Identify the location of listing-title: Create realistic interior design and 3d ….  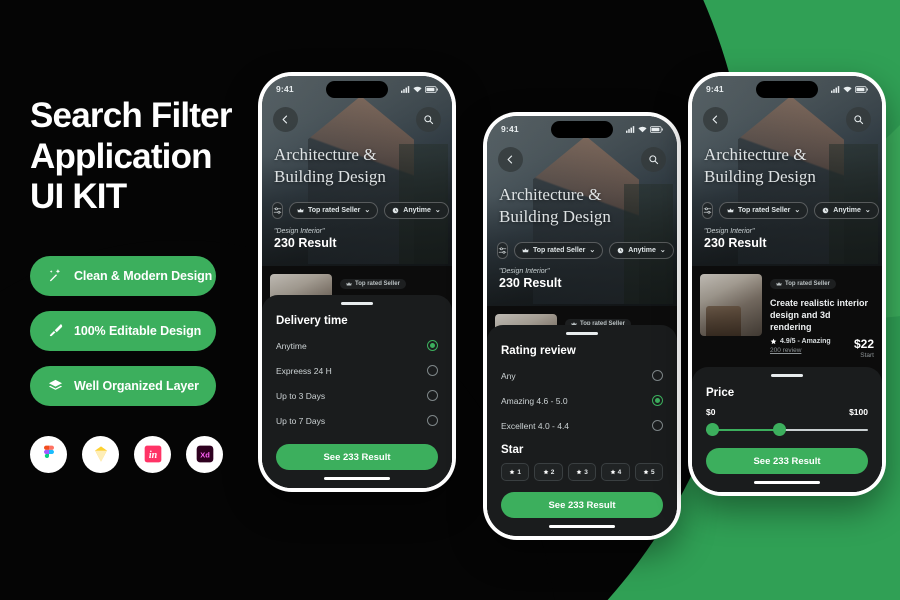
(819, 315).